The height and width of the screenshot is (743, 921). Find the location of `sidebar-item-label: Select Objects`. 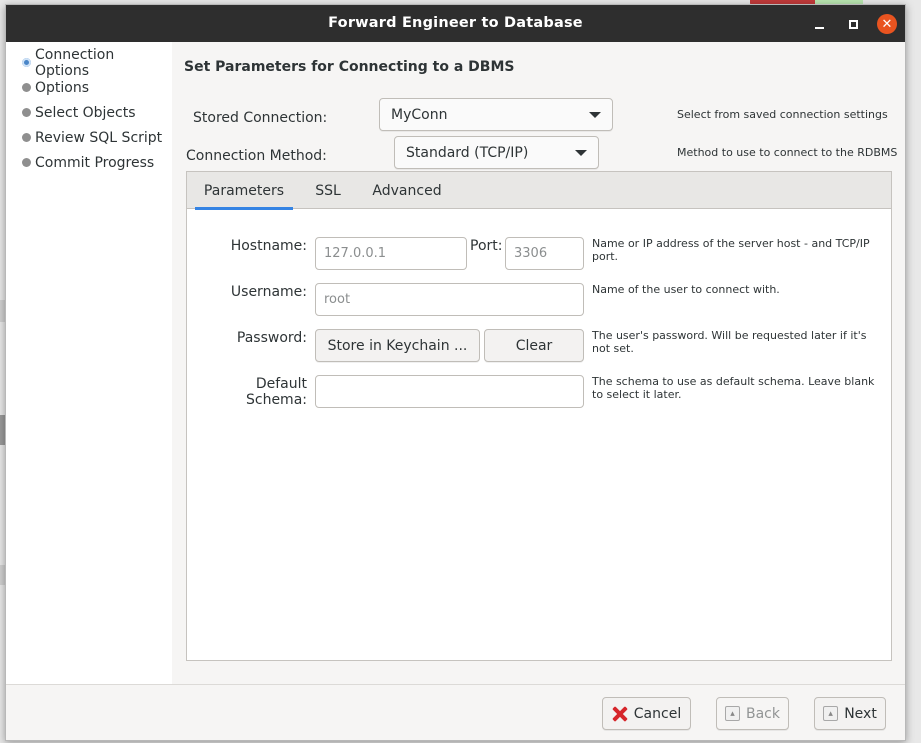

sidebar-item-label: Select Objects is located at coordinates (85, 112).